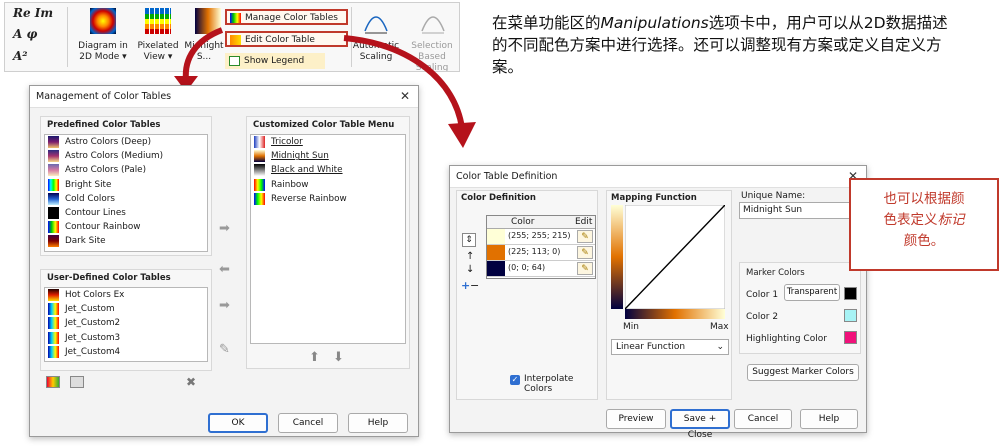  Describe the element at coordinates (654, 198) in the screenshot. I see `mapping-title: Mapping Function` at that location.